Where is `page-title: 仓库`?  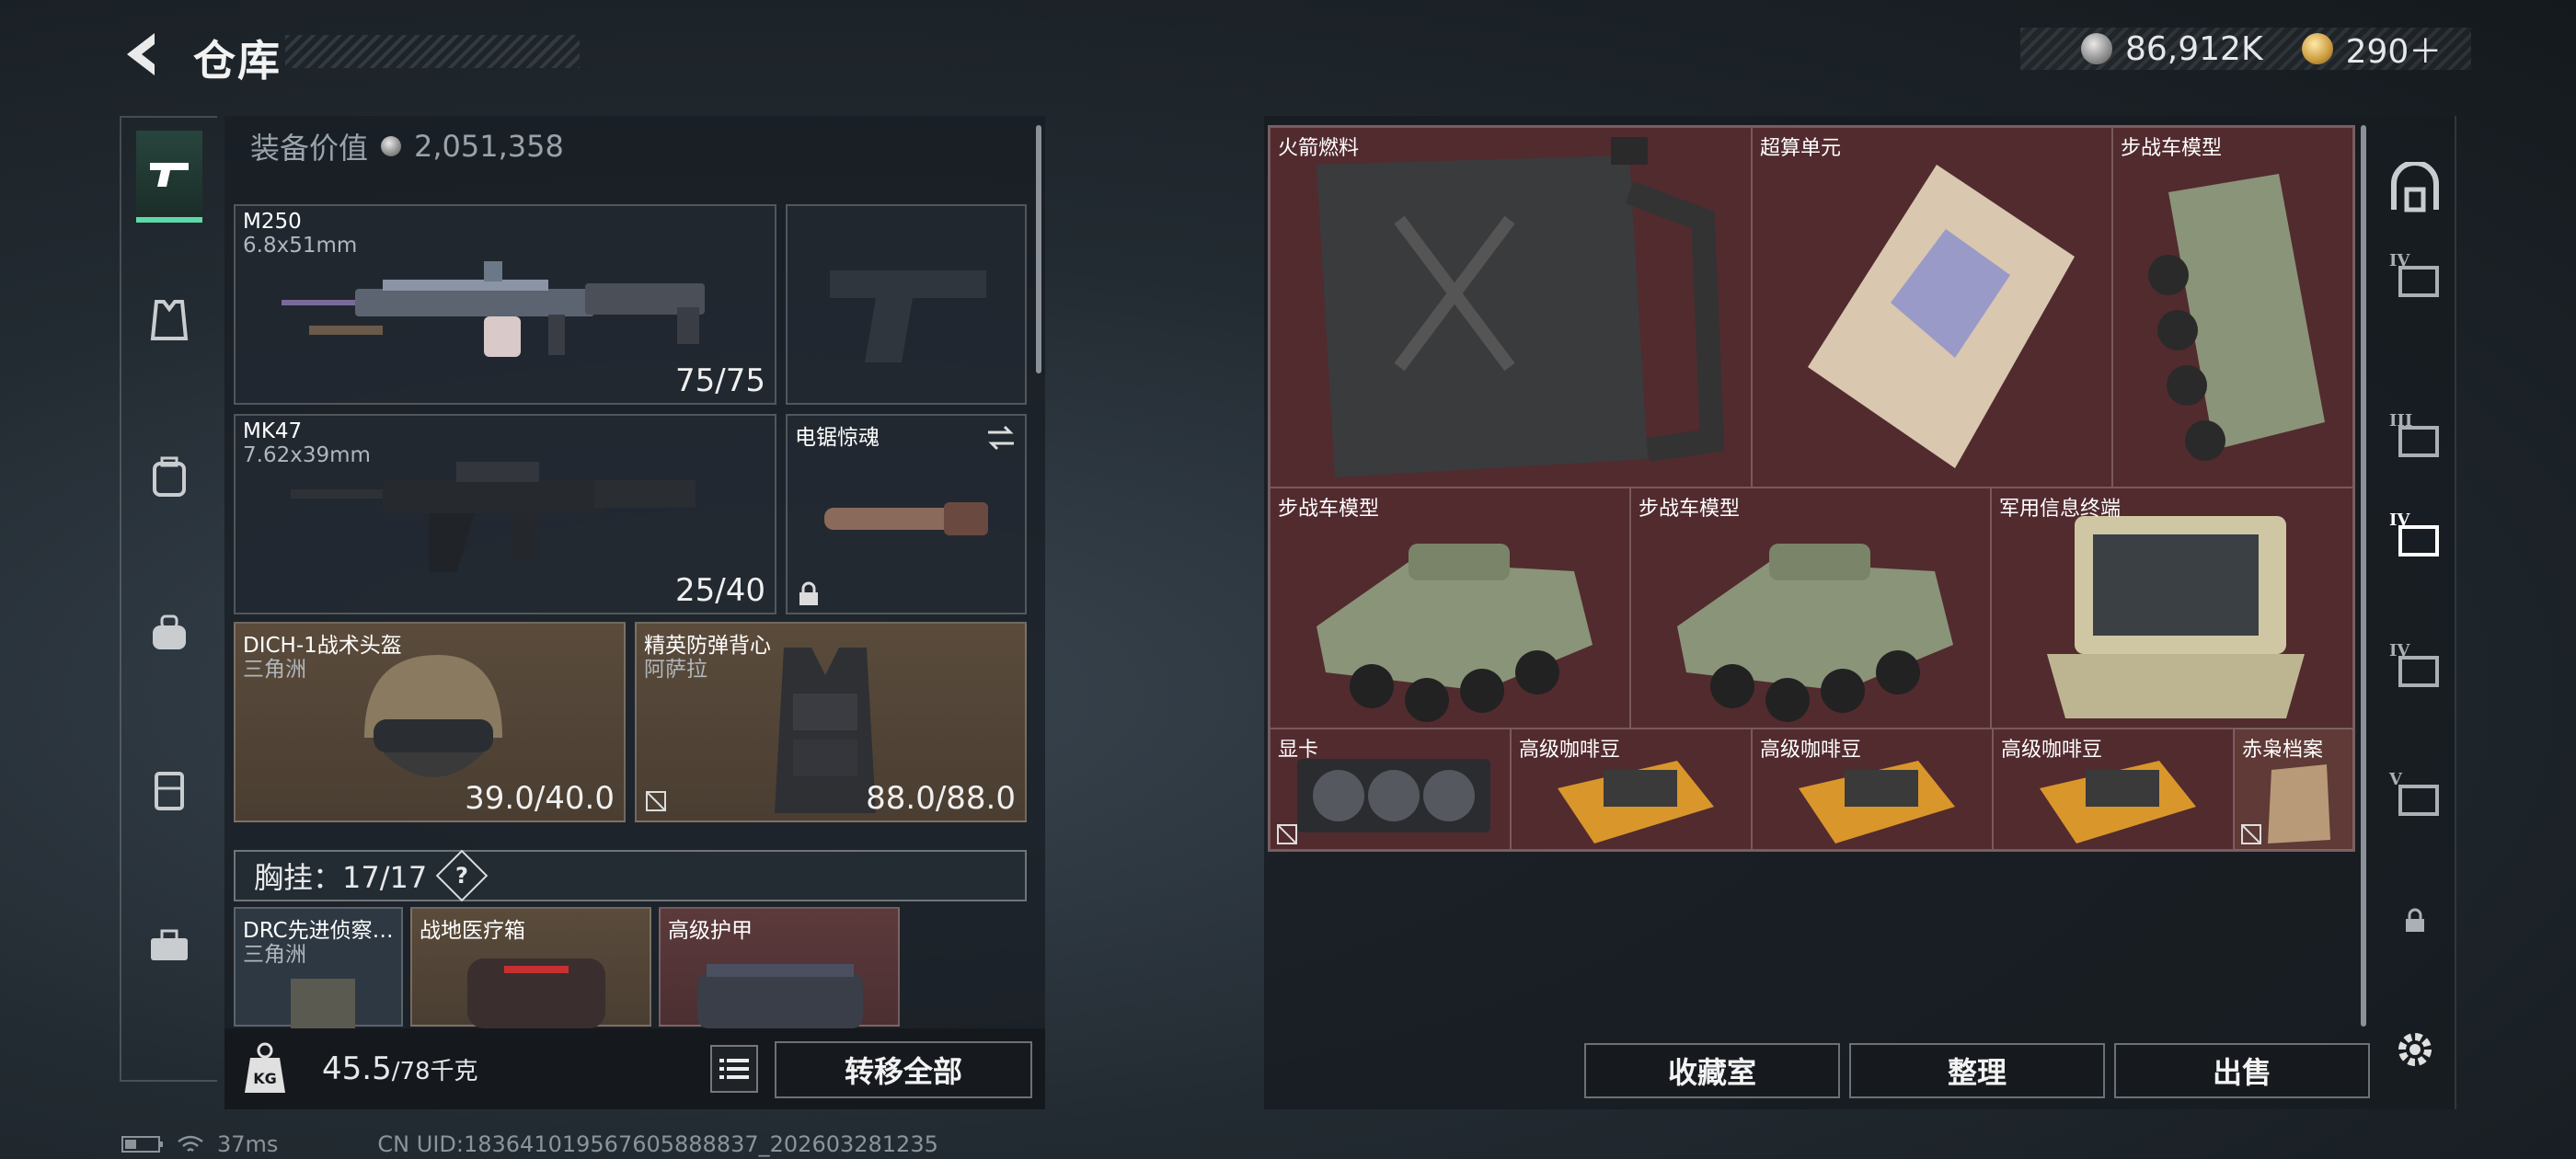
page-title: 仓库 is located at coordinates (237, 61).